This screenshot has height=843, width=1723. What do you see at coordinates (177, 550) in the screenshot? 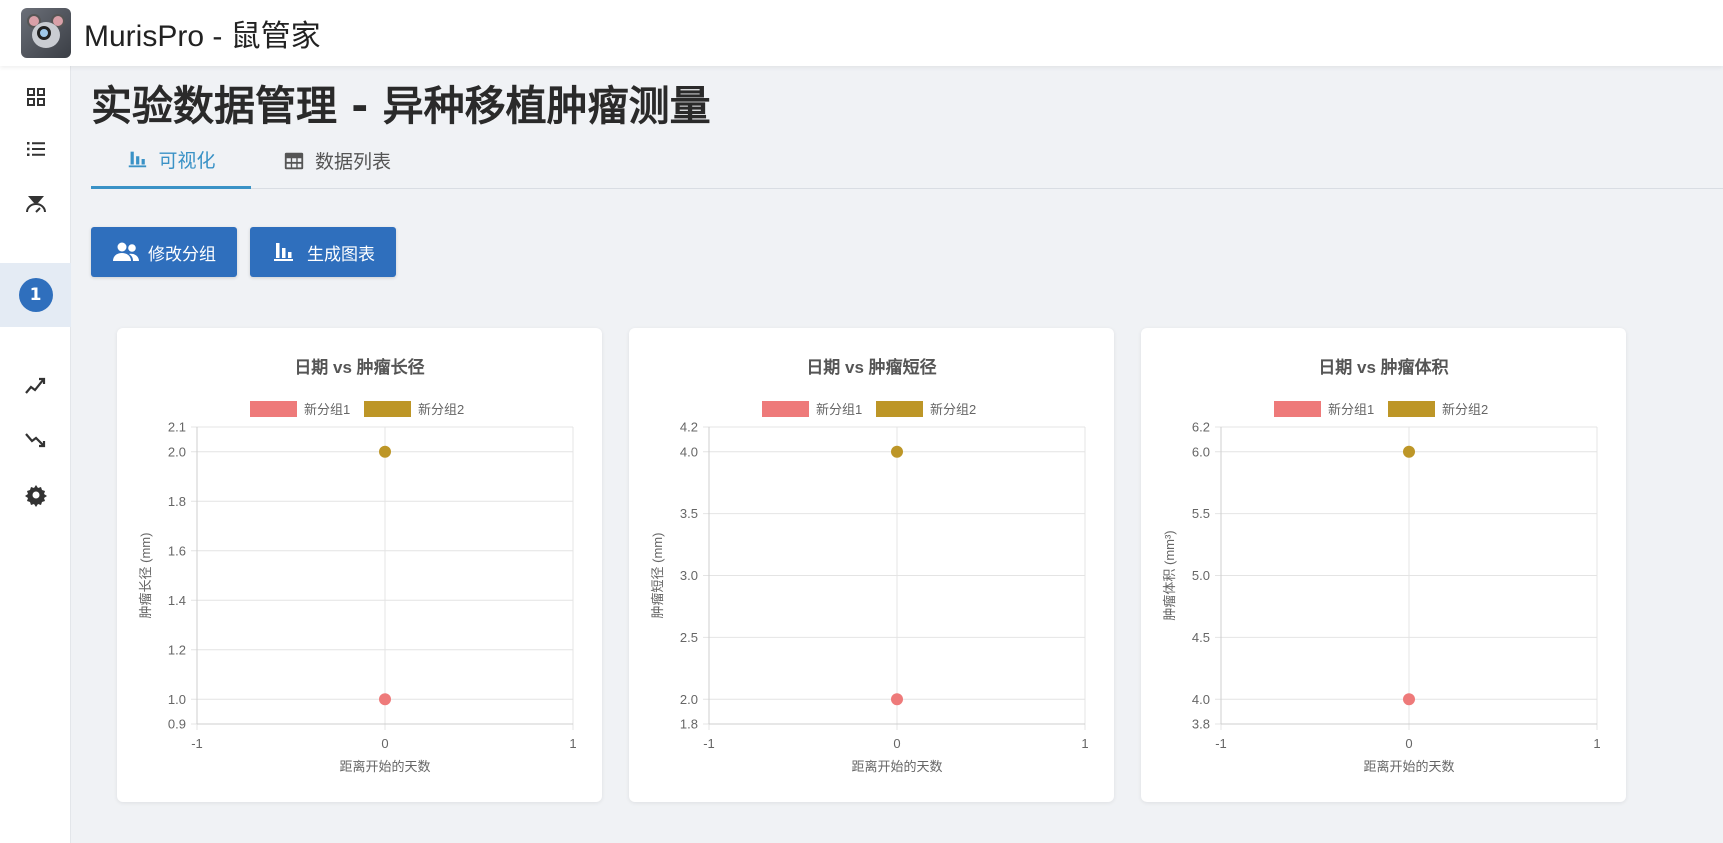
I see `y-tick-label: 1.6` at bounding box center [177, 550].